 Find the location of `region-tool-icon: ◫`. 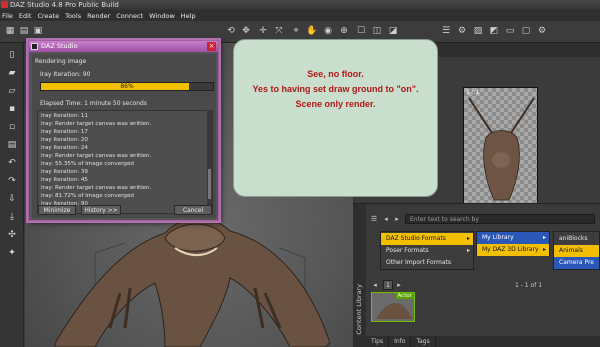

region-tool-icon: ◫ is located at coordinates (377, 31).